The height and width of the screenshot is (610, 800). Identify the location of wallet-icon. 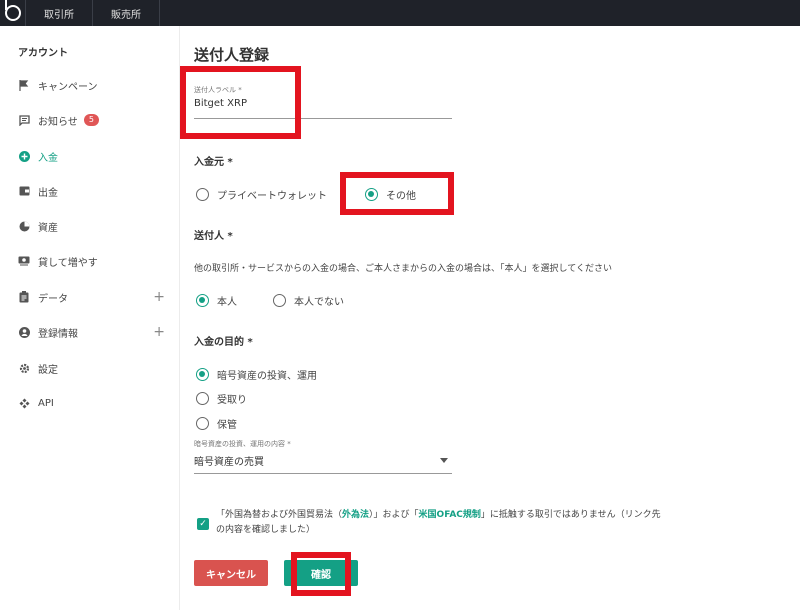
(24, 191).